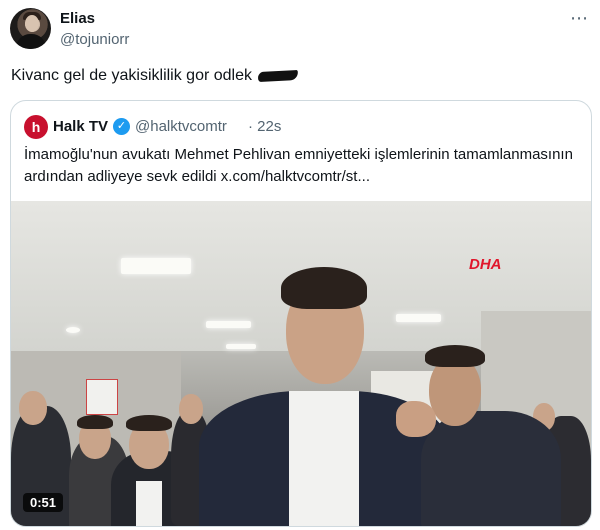 The image size is (600, 530). Describe the element at coordinates (32, 23) in the screenshot. I see `avatar-face` at that location.